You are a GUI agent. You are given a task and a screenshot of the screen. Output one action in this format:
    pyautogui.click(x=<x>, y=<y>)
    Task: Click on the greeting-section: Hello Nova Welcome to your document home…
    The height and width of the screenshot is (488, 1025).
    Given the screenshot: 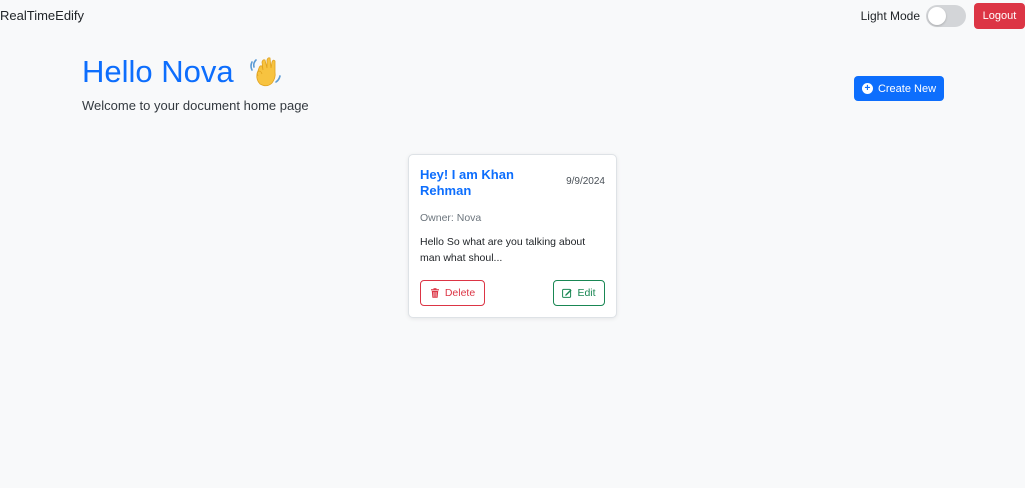 What is the action you would take?
    pyautogui.click(x=195, y=82)
    